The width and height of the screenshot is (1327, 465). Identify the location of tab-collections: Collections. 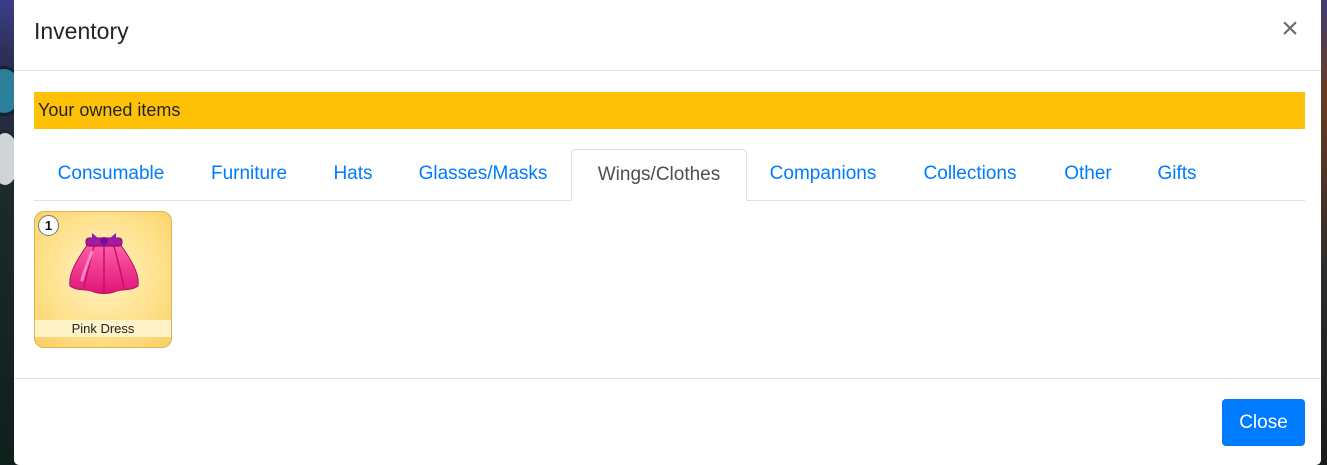
(970, 175).